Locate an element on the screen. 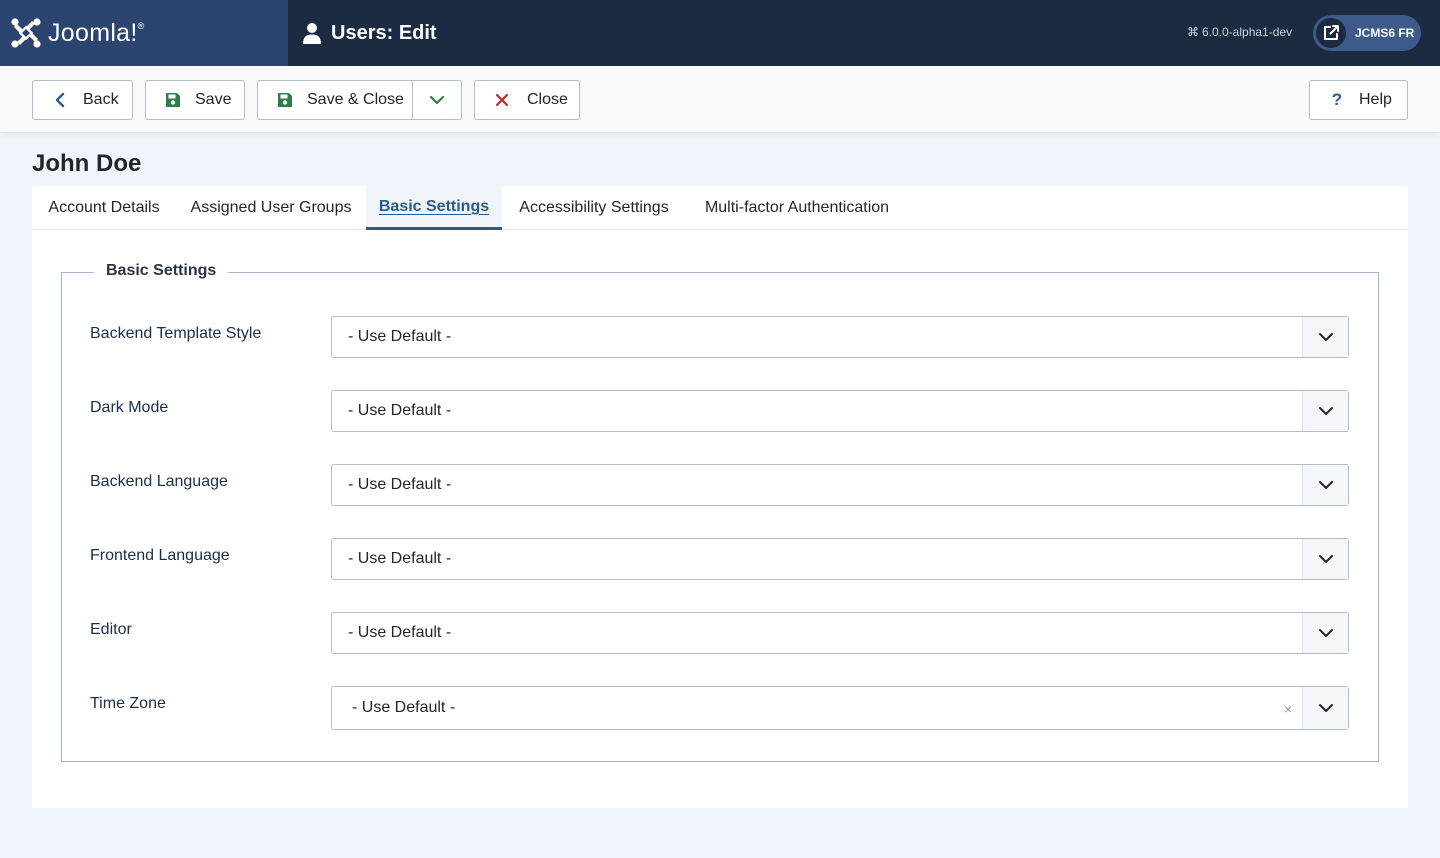 The height and width of the screenshot is (858, 1440). time-zone-select: - Use Default - × is located at coordinates (840, 708).